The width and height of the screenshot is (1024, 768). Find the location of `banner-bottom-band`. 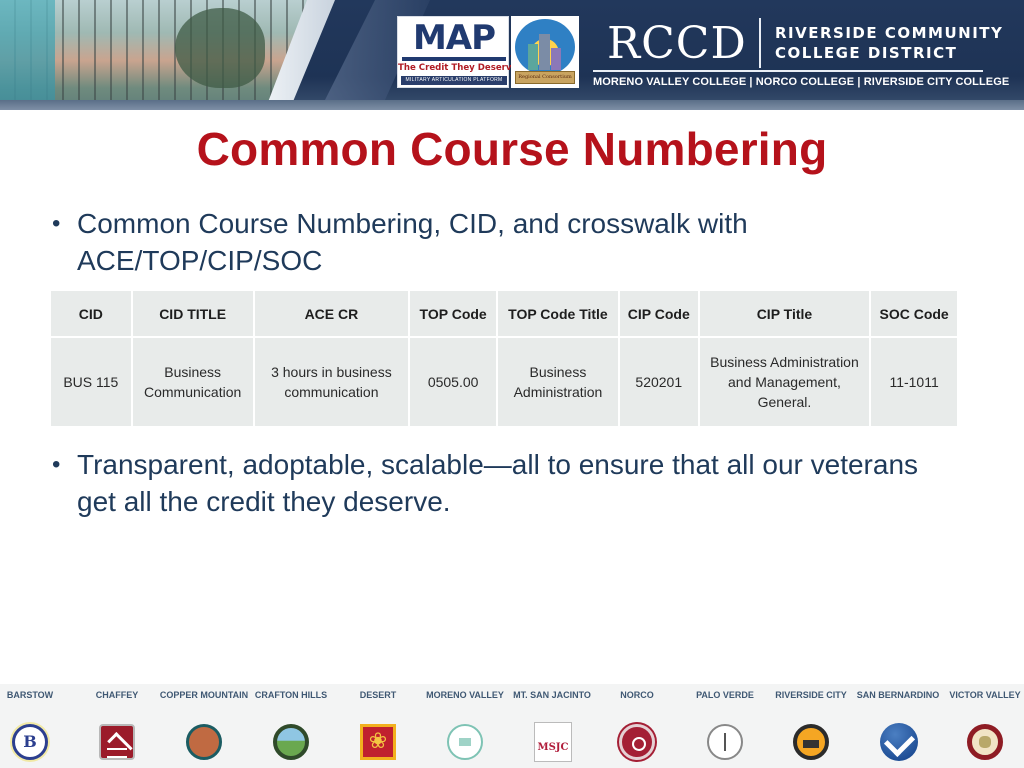

banner-bottom-band is located at coordinates (512, 105).